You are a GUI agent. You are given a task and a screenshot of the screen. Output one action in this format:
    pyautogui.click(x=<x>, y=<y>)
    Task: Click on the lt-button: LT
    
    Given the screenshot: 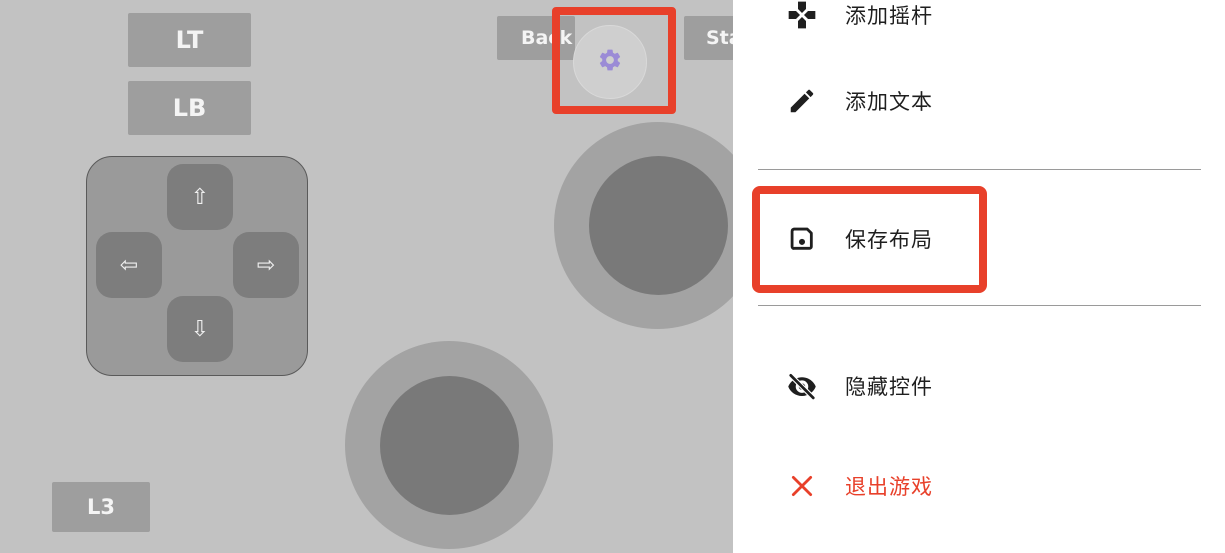 What is the action you would take?
    pyautogui.click(x=189, y=40)
    